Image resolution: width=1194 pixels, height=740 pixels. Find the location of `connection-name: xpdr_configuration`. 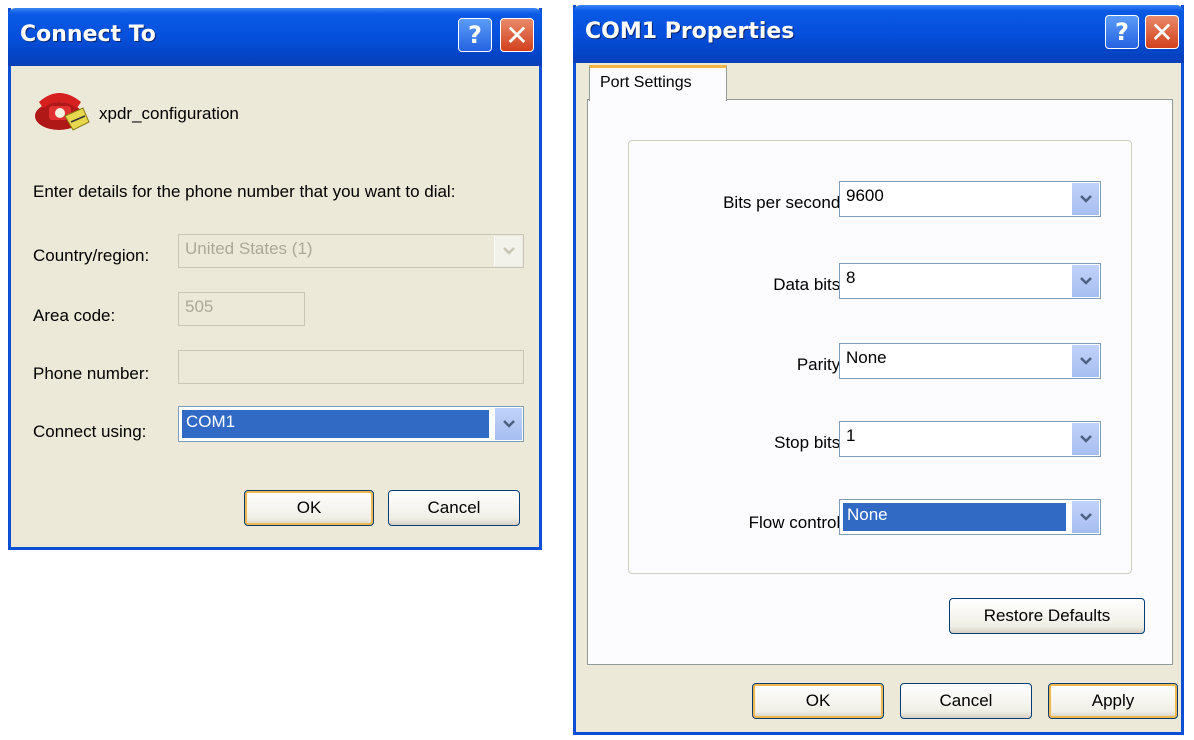

connection-name: xpdr_configuration is located at coordinates (169, 113).